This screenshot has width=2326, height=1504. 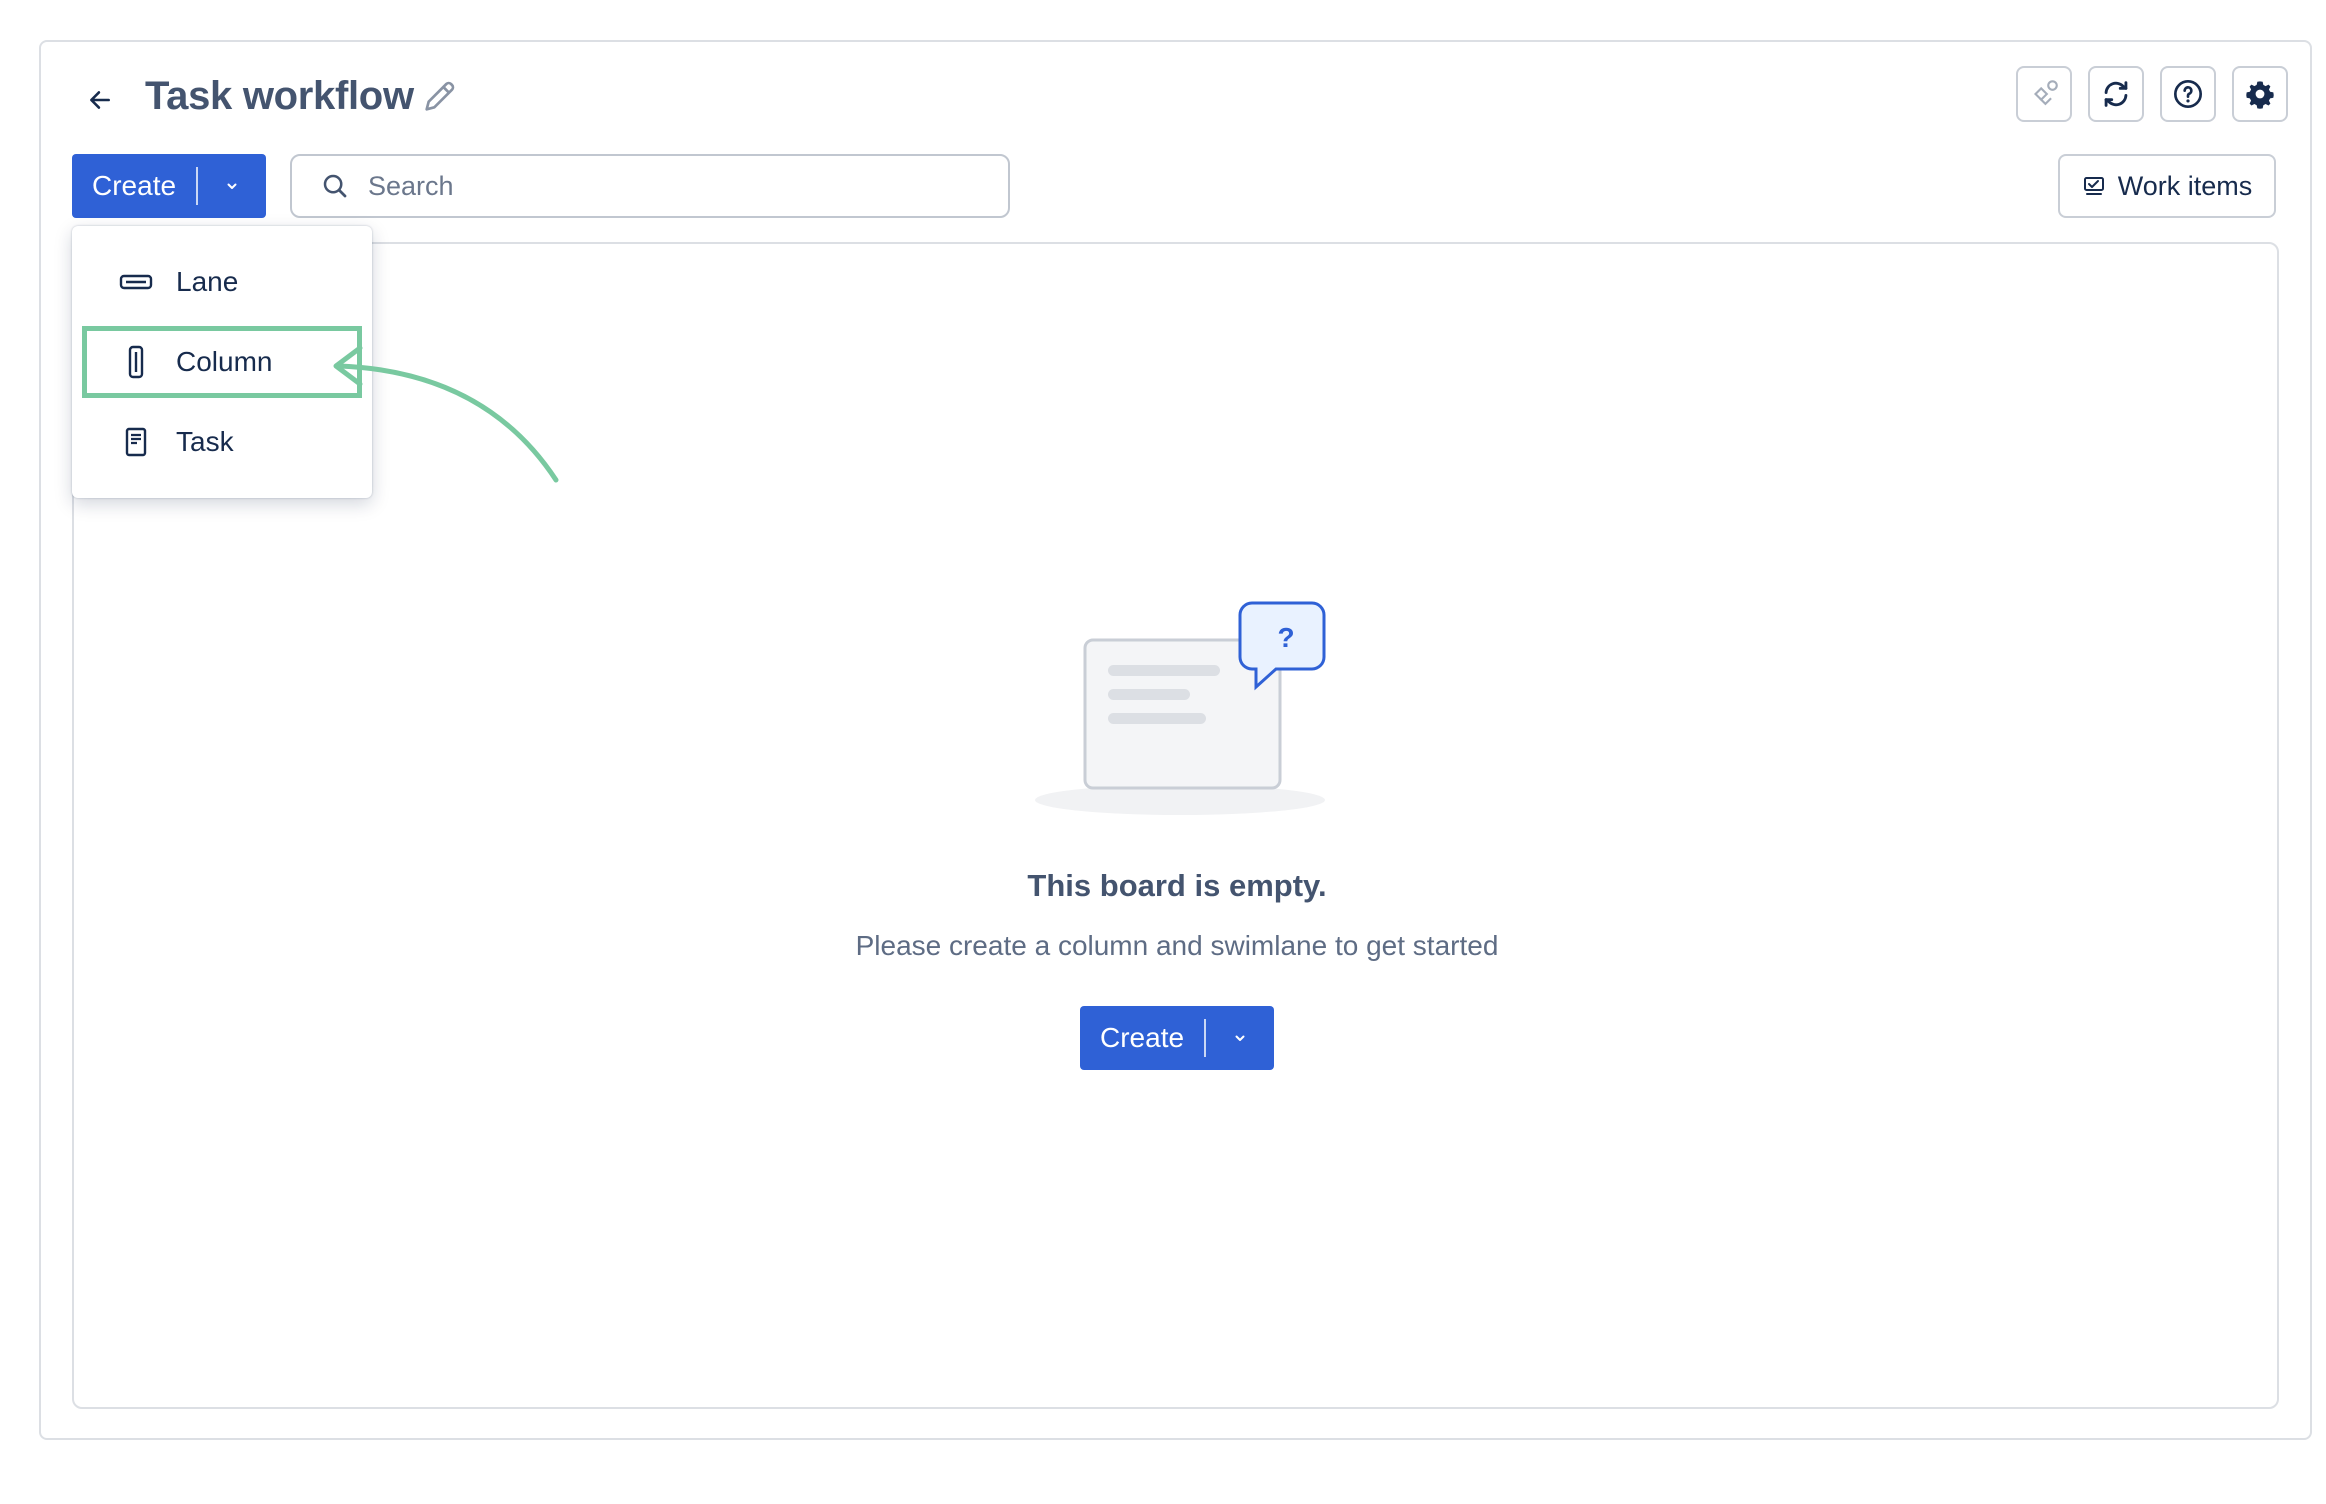 I want to click on work-items-button: Work items, so click(x=2167, y=186).